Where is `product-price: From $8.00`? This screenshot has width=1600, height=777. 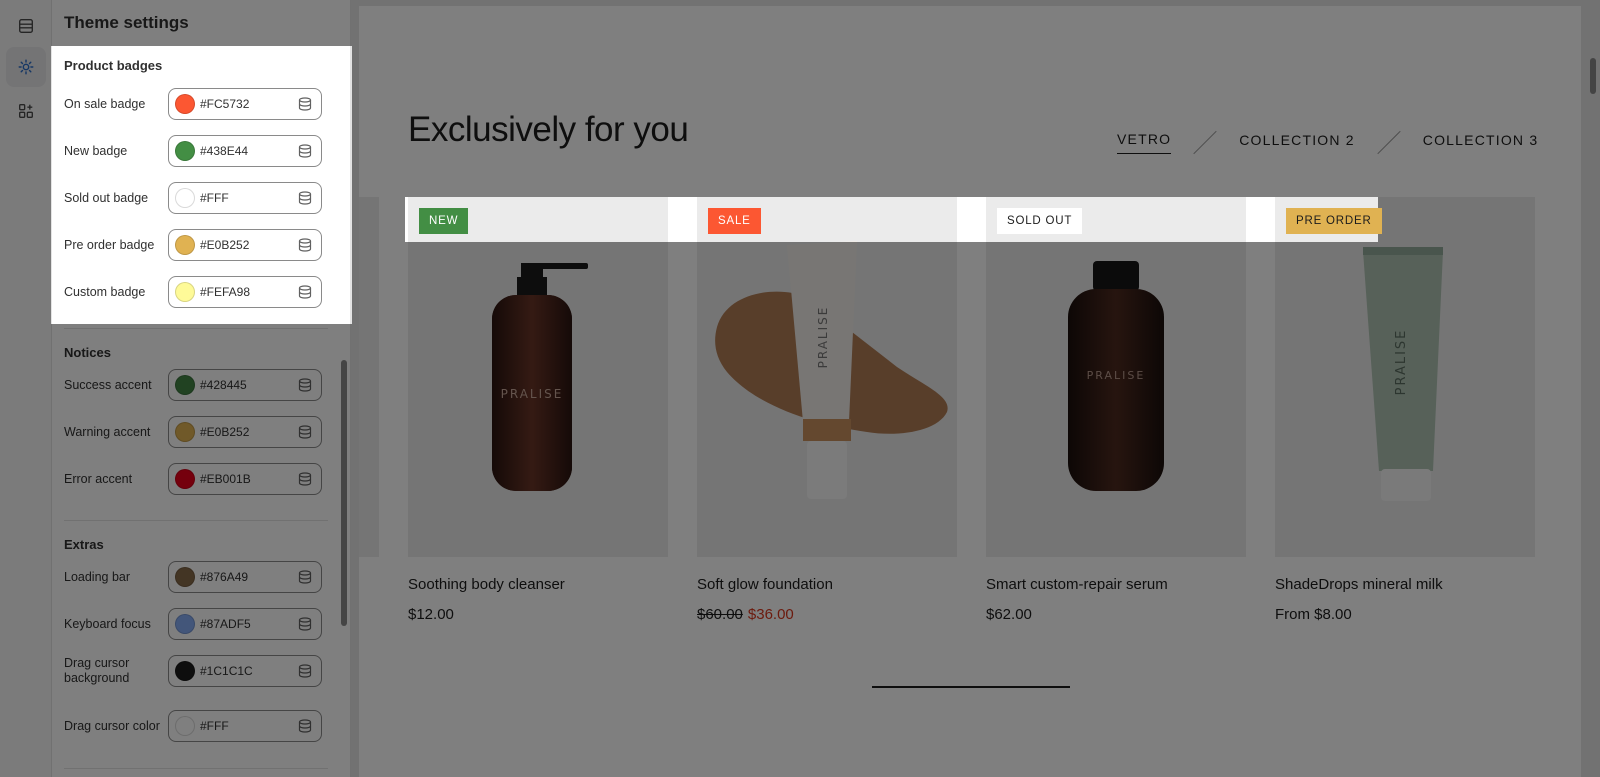
product-price: From $8.00 is located at coordinates (1405, 614).